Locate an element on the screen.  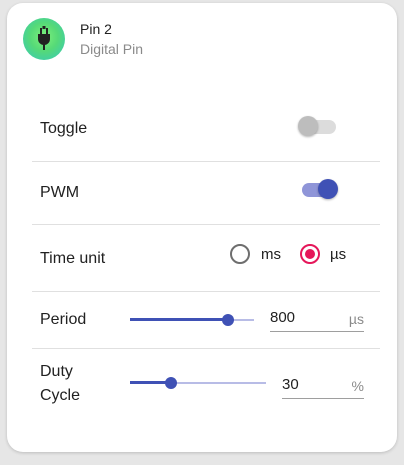
period-label: Period is located at coordinates (63, 319).